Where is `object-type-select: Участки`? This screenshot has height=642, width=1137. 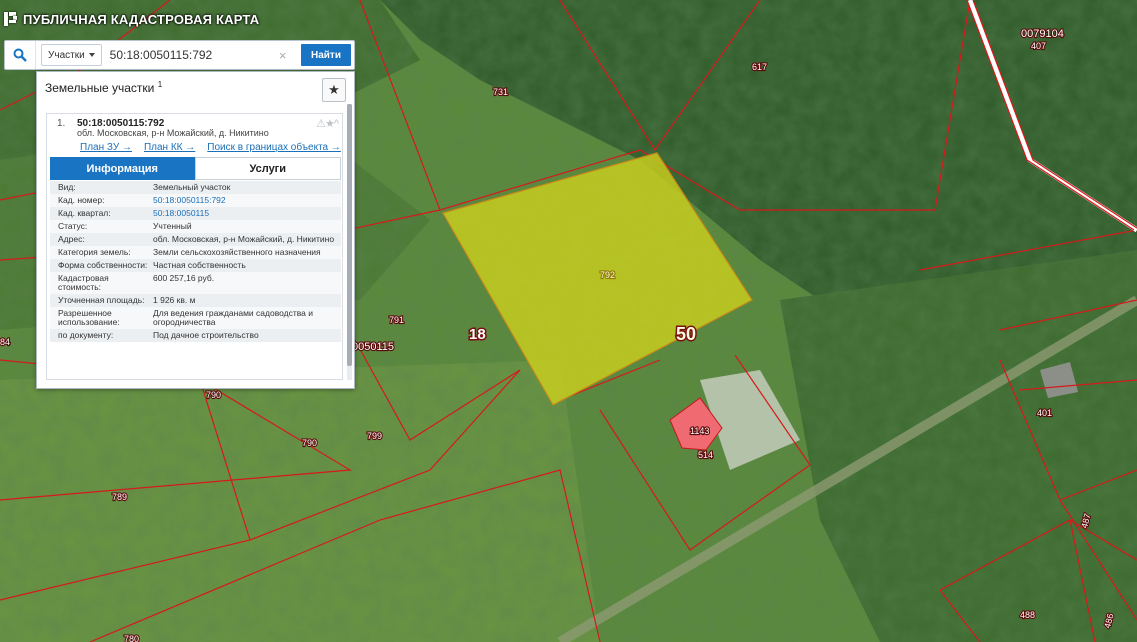
object-type-select: Участки is located at coordinates (71, 55).